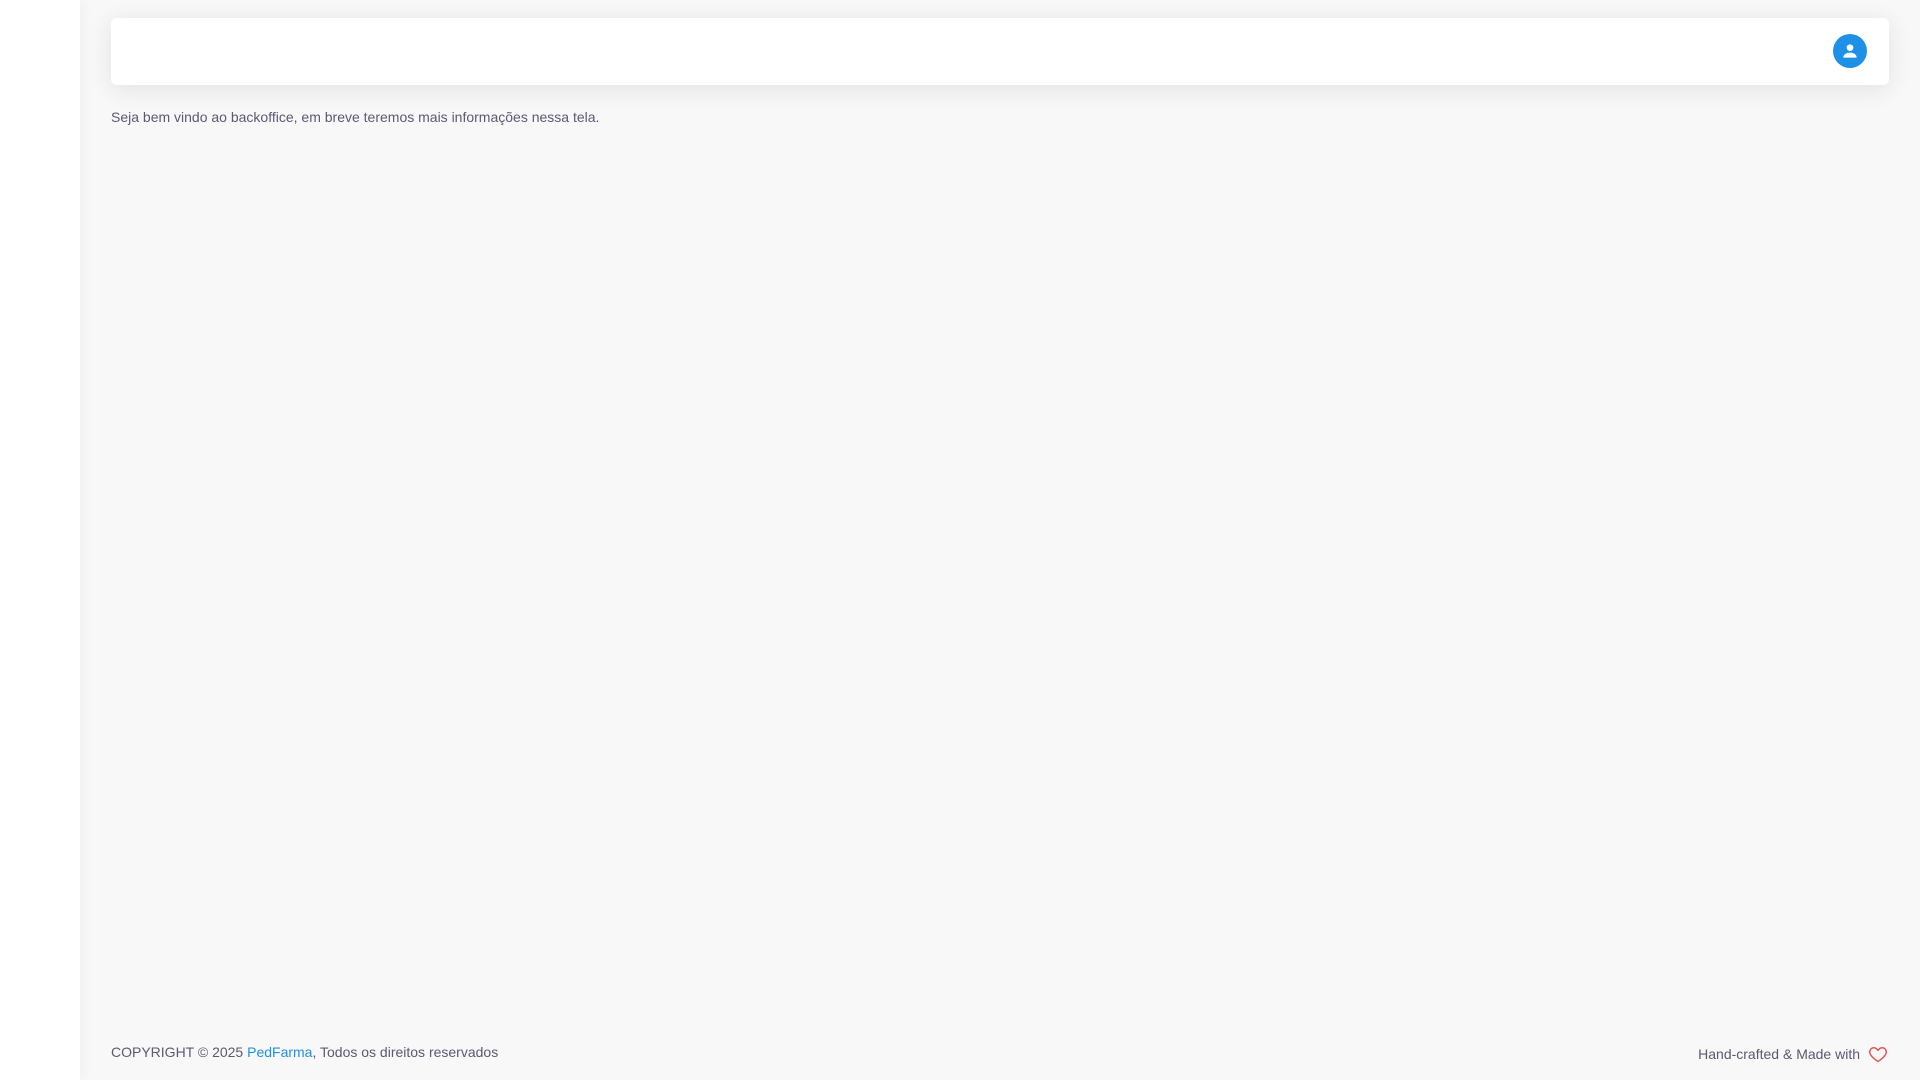 The image size is (1920, 1080). I want to click on made-with-text: Hand-crafted & Made with, so click(1779, 1054).